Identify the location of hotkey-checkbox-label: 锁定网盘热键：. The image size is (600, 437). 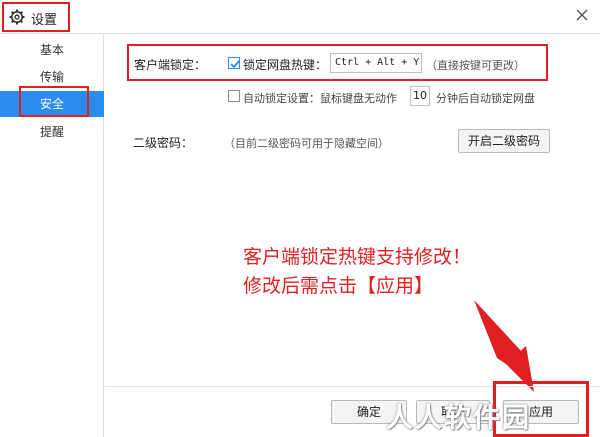
(285, 65).